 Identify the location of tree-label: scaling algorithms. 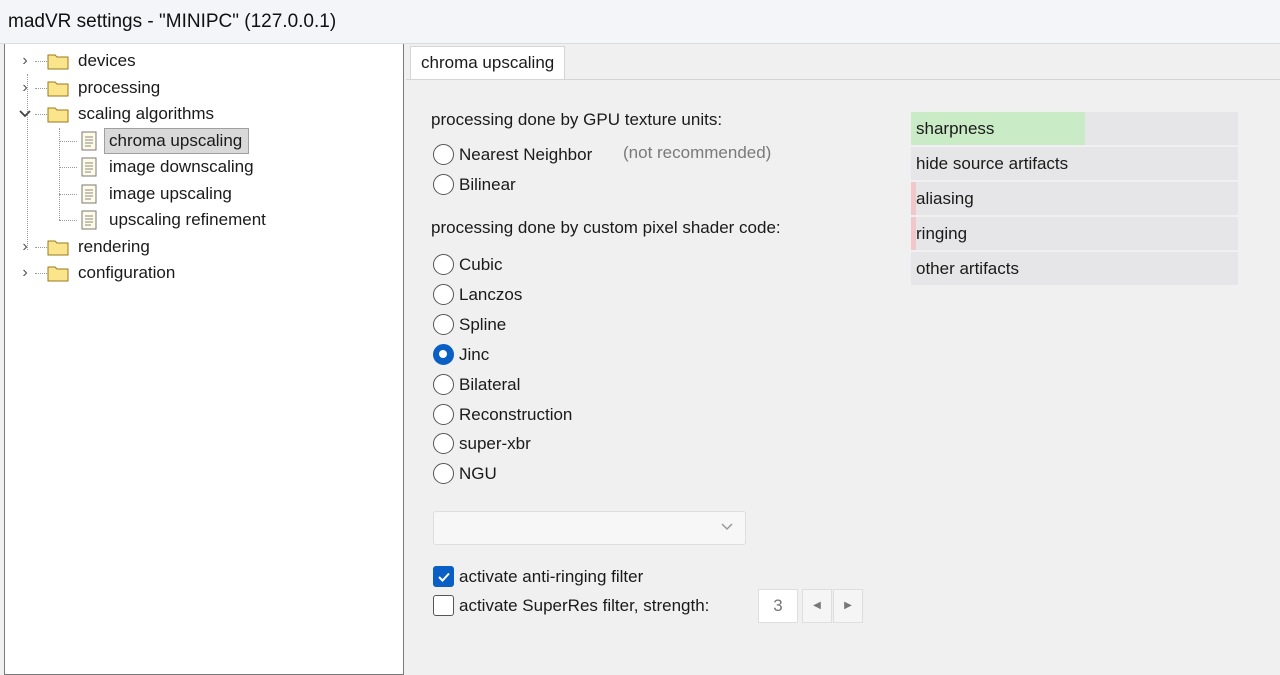
(146, 113).